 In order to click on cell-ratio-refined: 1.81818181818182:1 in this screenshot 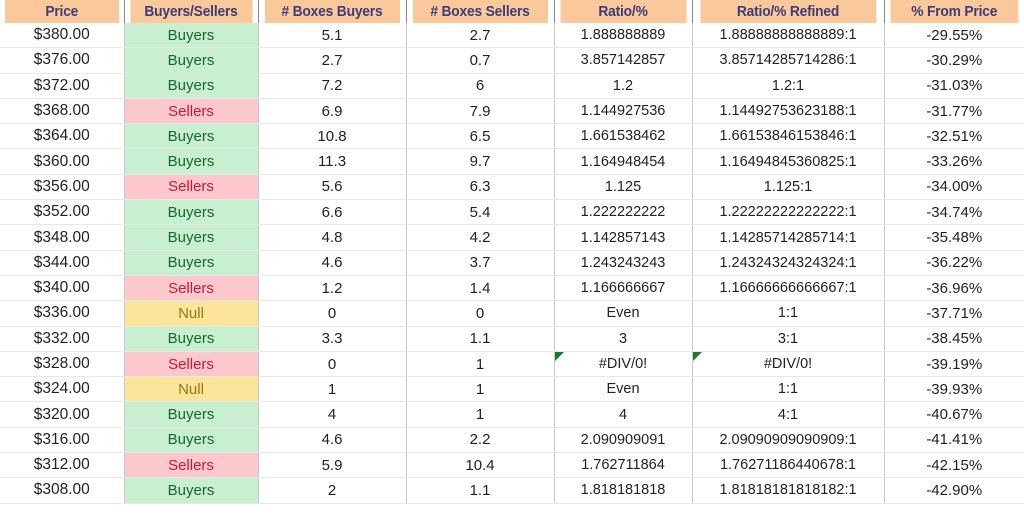, I will do `click(788, 490)`.